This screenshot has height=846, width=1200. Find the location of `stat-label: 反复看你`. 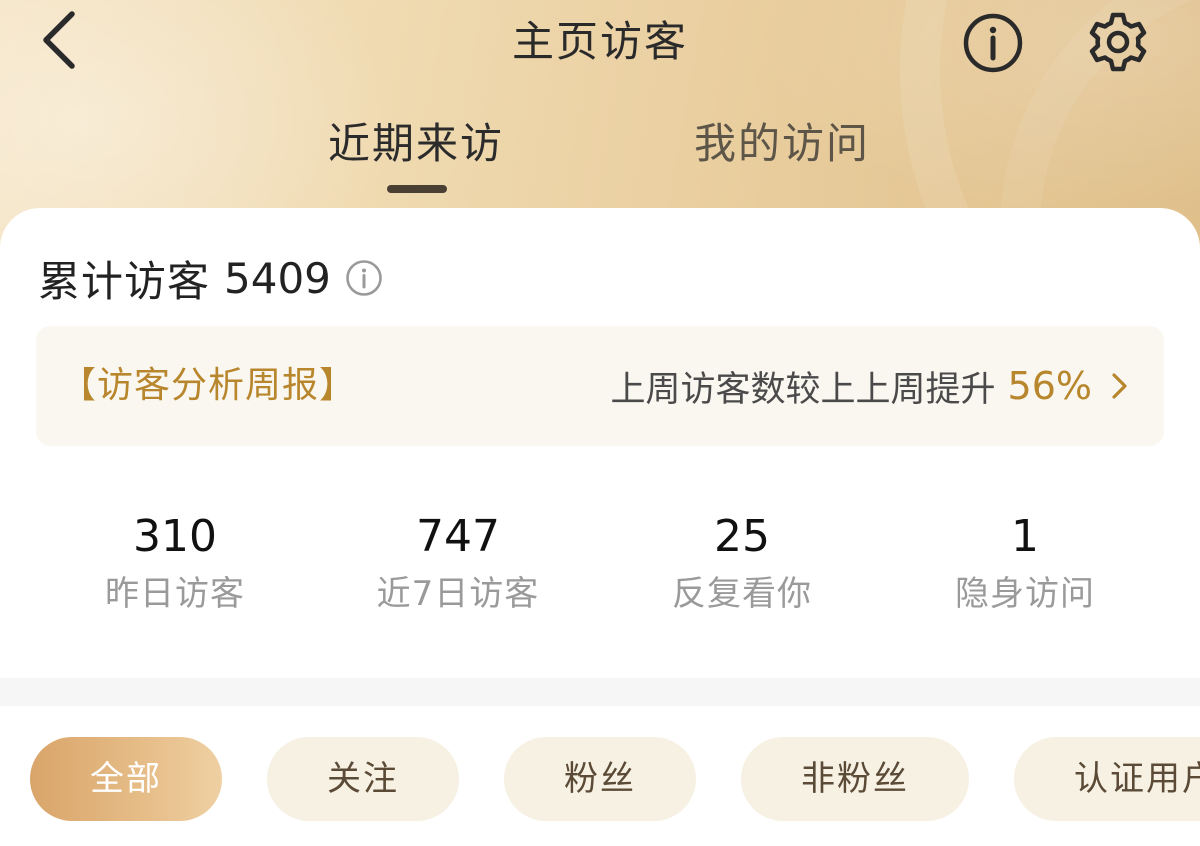

stat-label: 反复看你 is located at coordinates (742, 594).